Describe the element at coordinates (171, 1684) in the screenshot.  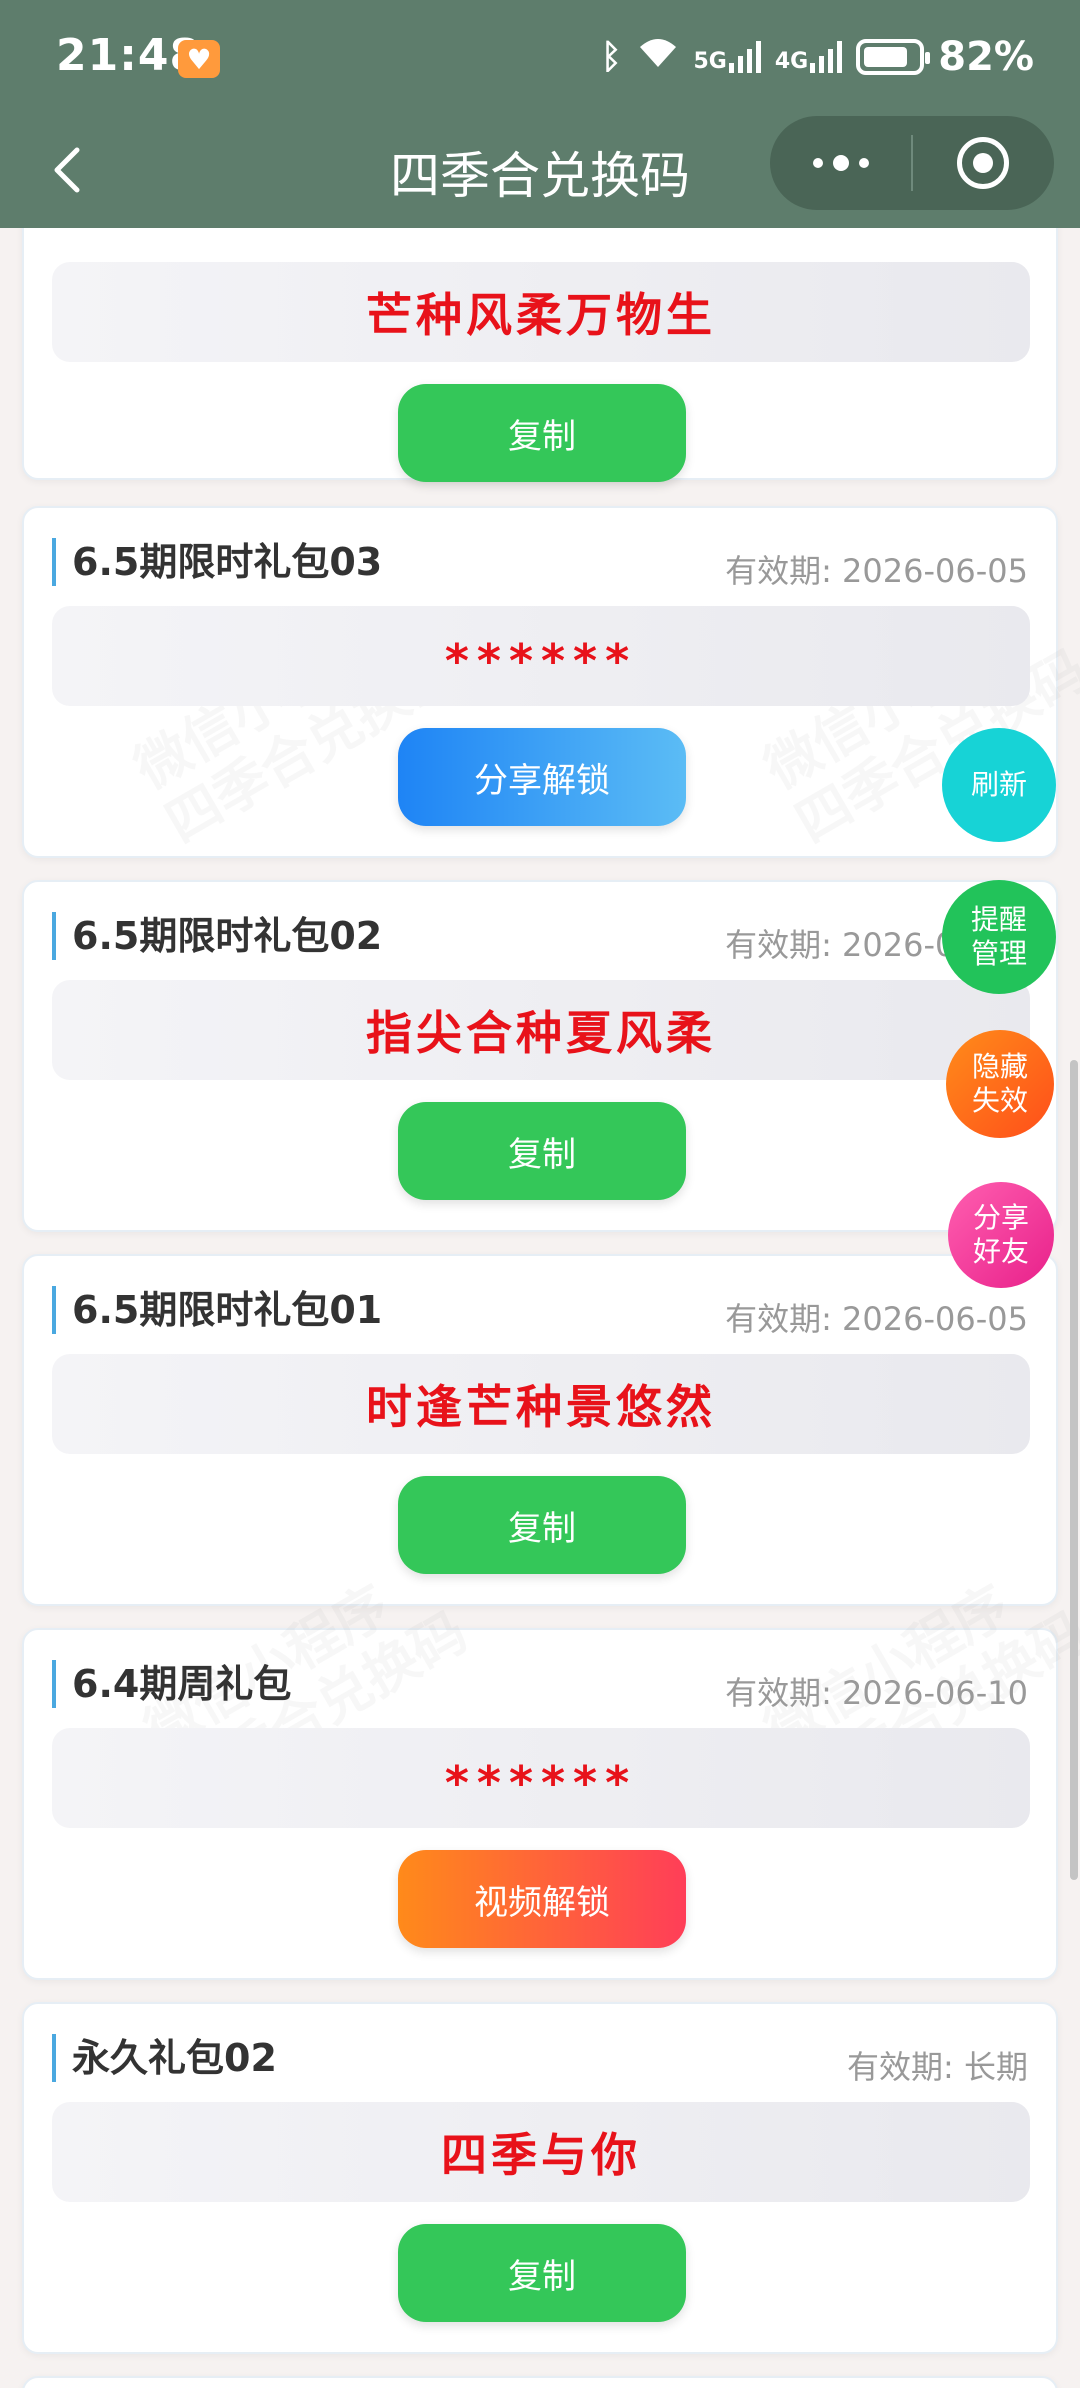
I see `card-title: 6.4期周礼包` at that location.